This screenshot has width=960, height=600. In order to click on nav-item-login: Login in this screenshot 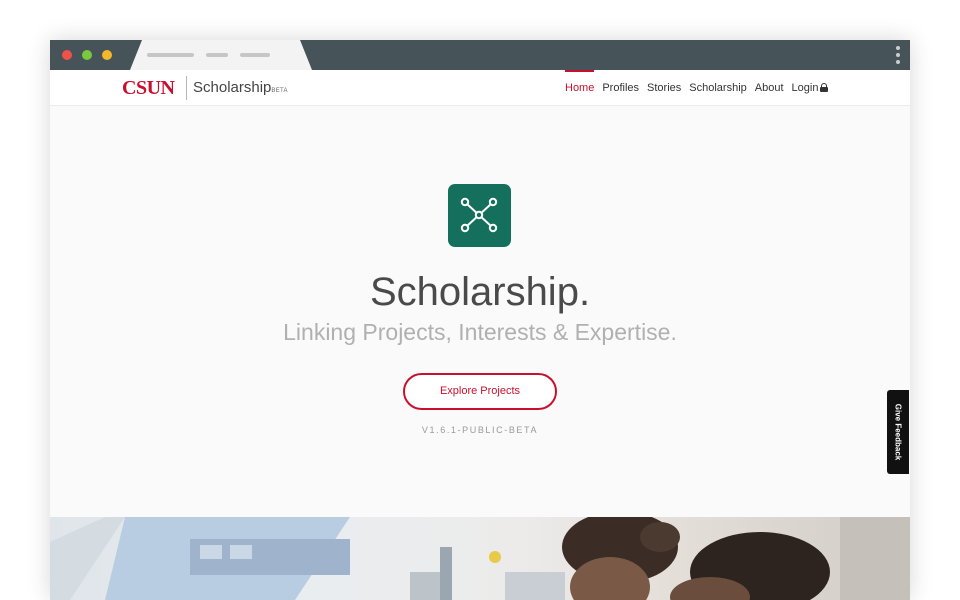, I will do `click(810, 88)`.